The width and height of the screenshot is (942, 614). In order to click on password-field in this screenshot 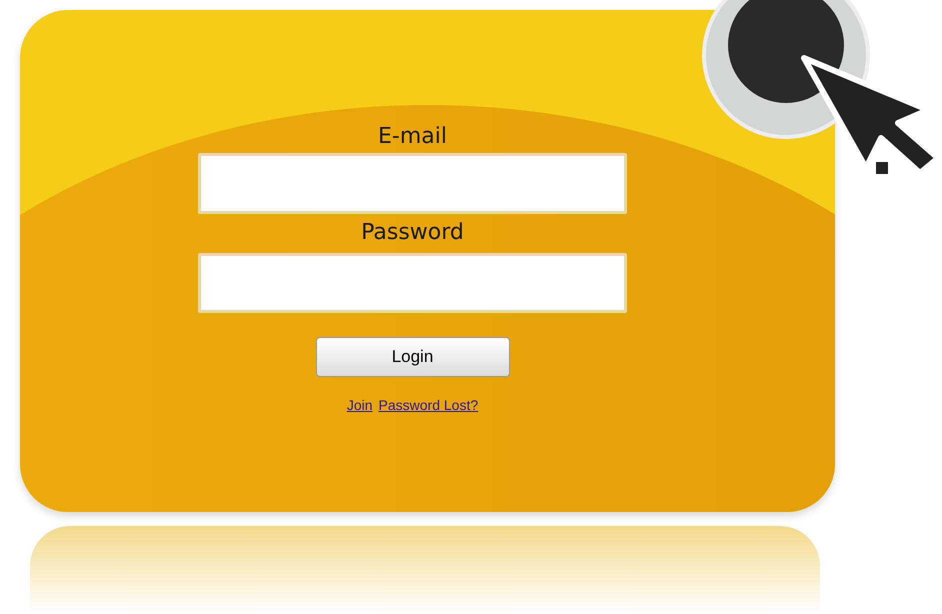, I will do `click(412, 283)`.